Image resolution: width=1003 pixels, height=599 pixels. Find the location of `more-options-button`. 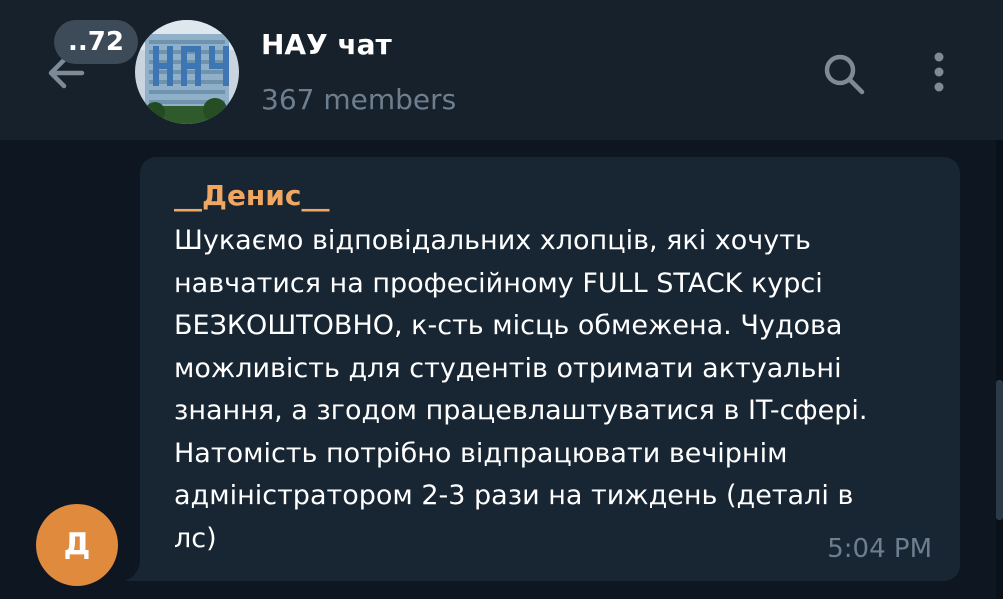

more-options-button is located at coordinates (939, 73).